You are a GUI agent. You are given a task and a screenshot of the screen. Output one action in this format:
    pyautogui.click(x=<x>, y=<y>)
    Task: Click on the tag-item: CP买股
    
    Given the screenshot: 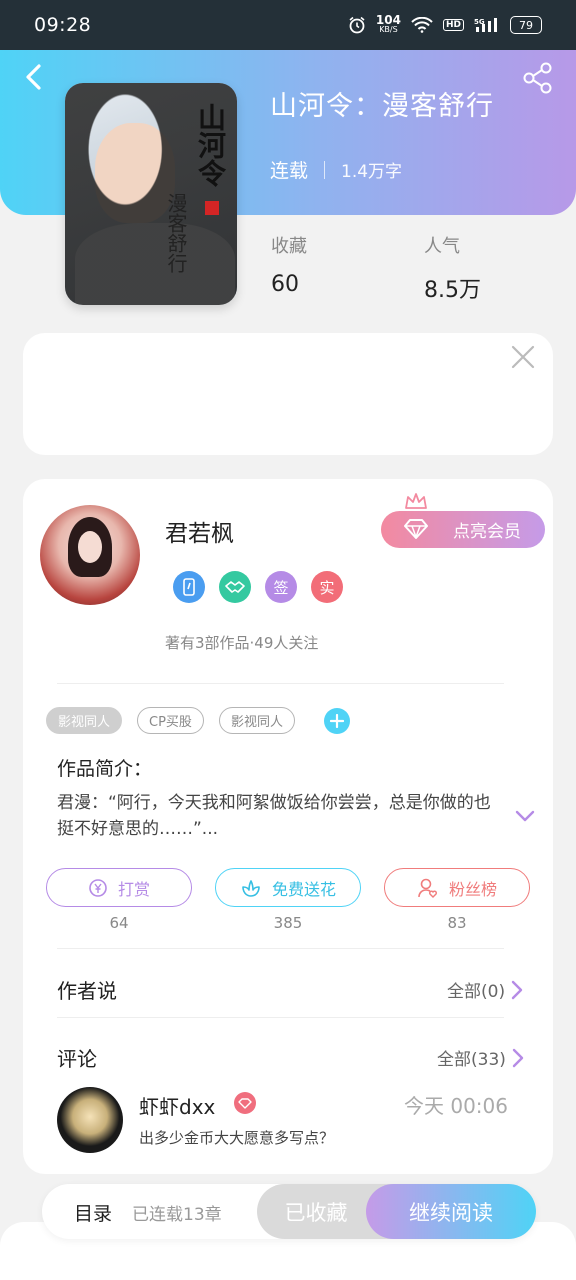 What is the action you would take?
    pyautogui.click(x=170, y=720)
    